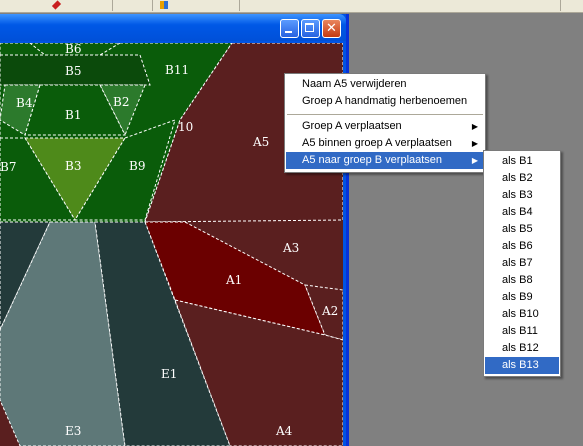 The height and width of the screenshot is (446, 583). I want to click on label-b1: B1, so click(73, 115).